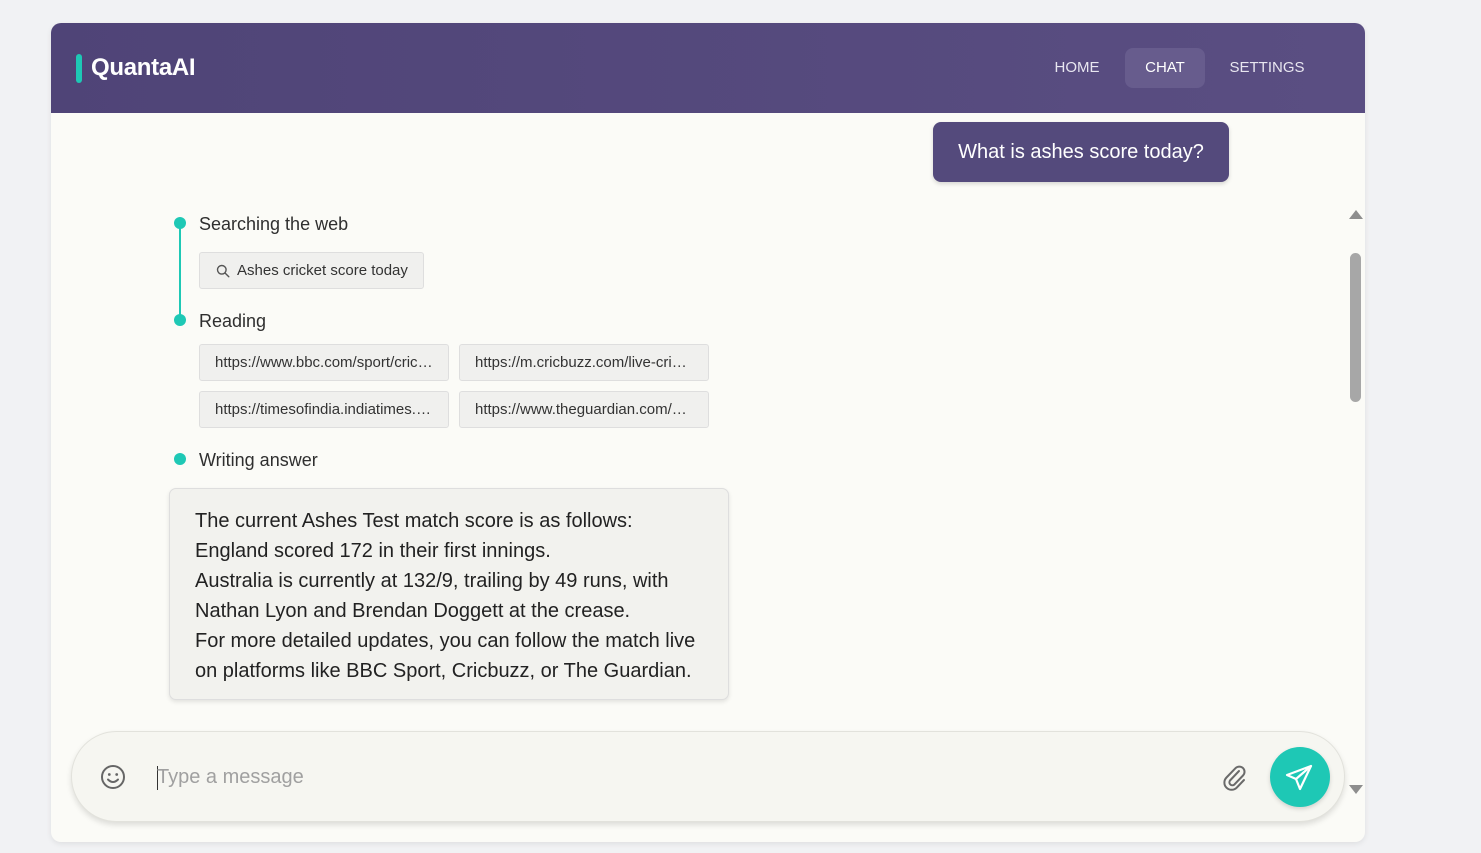 The height and width of the screenshot is (853, 1481). Describe the element at coordinates (180, 320) in the screenshot. I see `step-dot-reading` at that location.